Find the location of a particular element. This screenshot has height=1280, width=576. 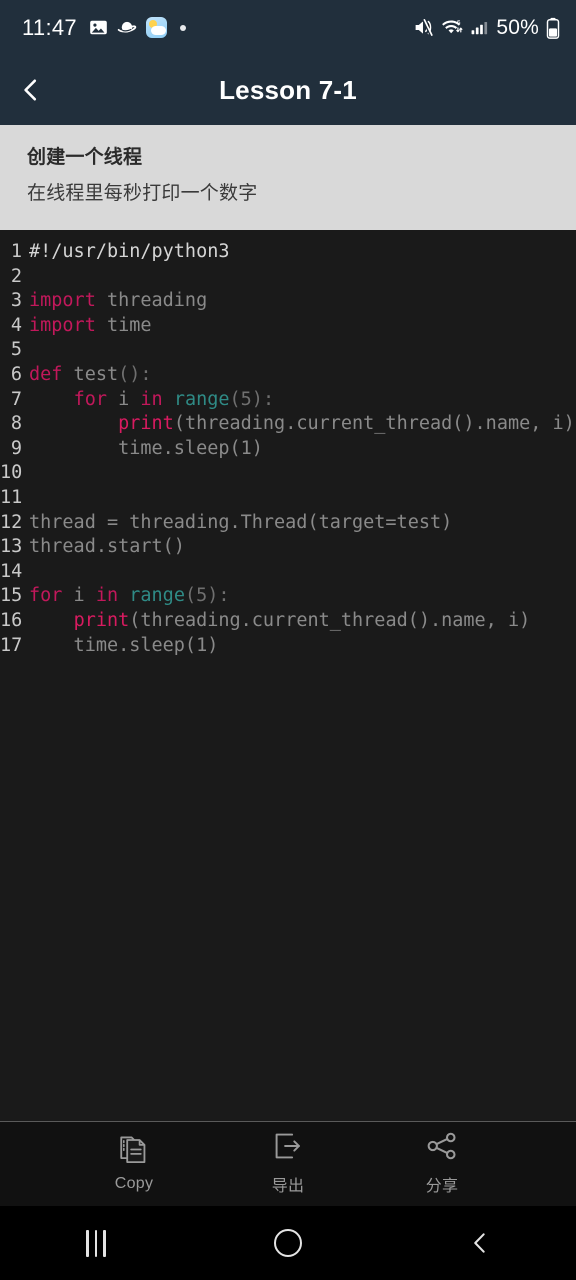

nav-recents-button is located at coordinates (96, 1243).